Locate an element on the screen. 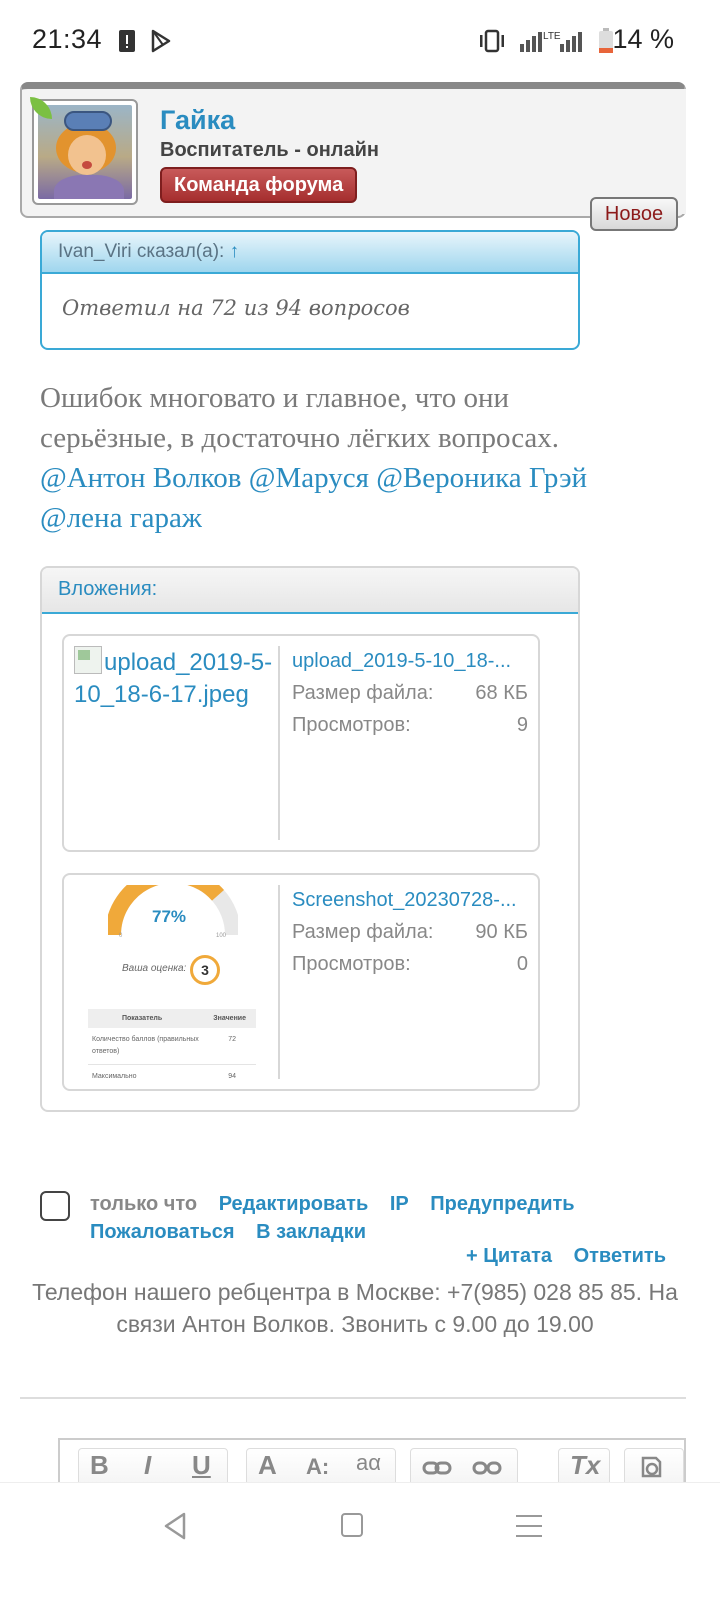  broken-image-icon is located at coordinates (88, 660).